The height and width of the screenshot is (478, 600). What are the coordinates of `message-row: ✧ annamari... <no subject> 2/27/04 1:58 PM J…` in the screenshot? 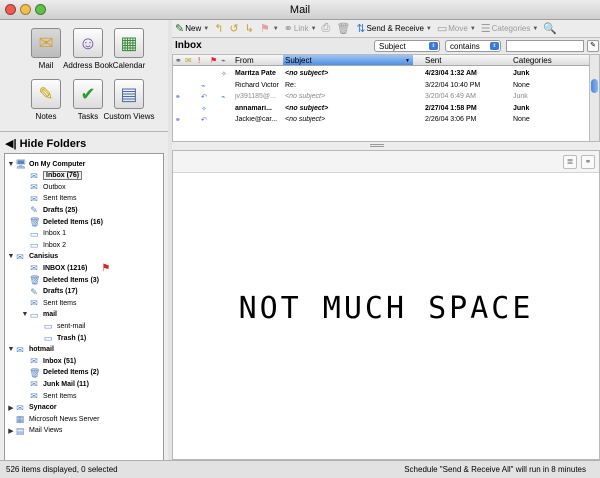 It's located at (382, 109).